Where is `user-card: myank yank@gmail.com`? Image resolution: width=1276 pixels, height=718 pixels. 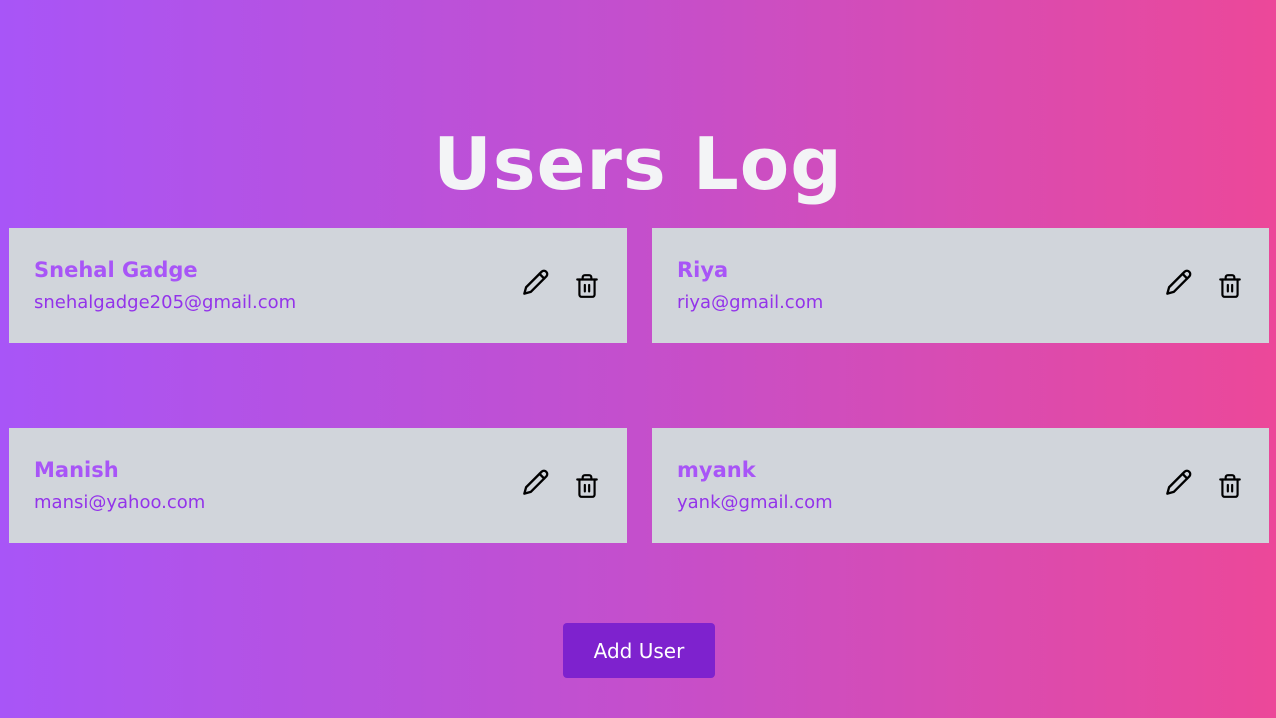 user-card: myank yank@gmail.com is located at coordinates (960, 485).